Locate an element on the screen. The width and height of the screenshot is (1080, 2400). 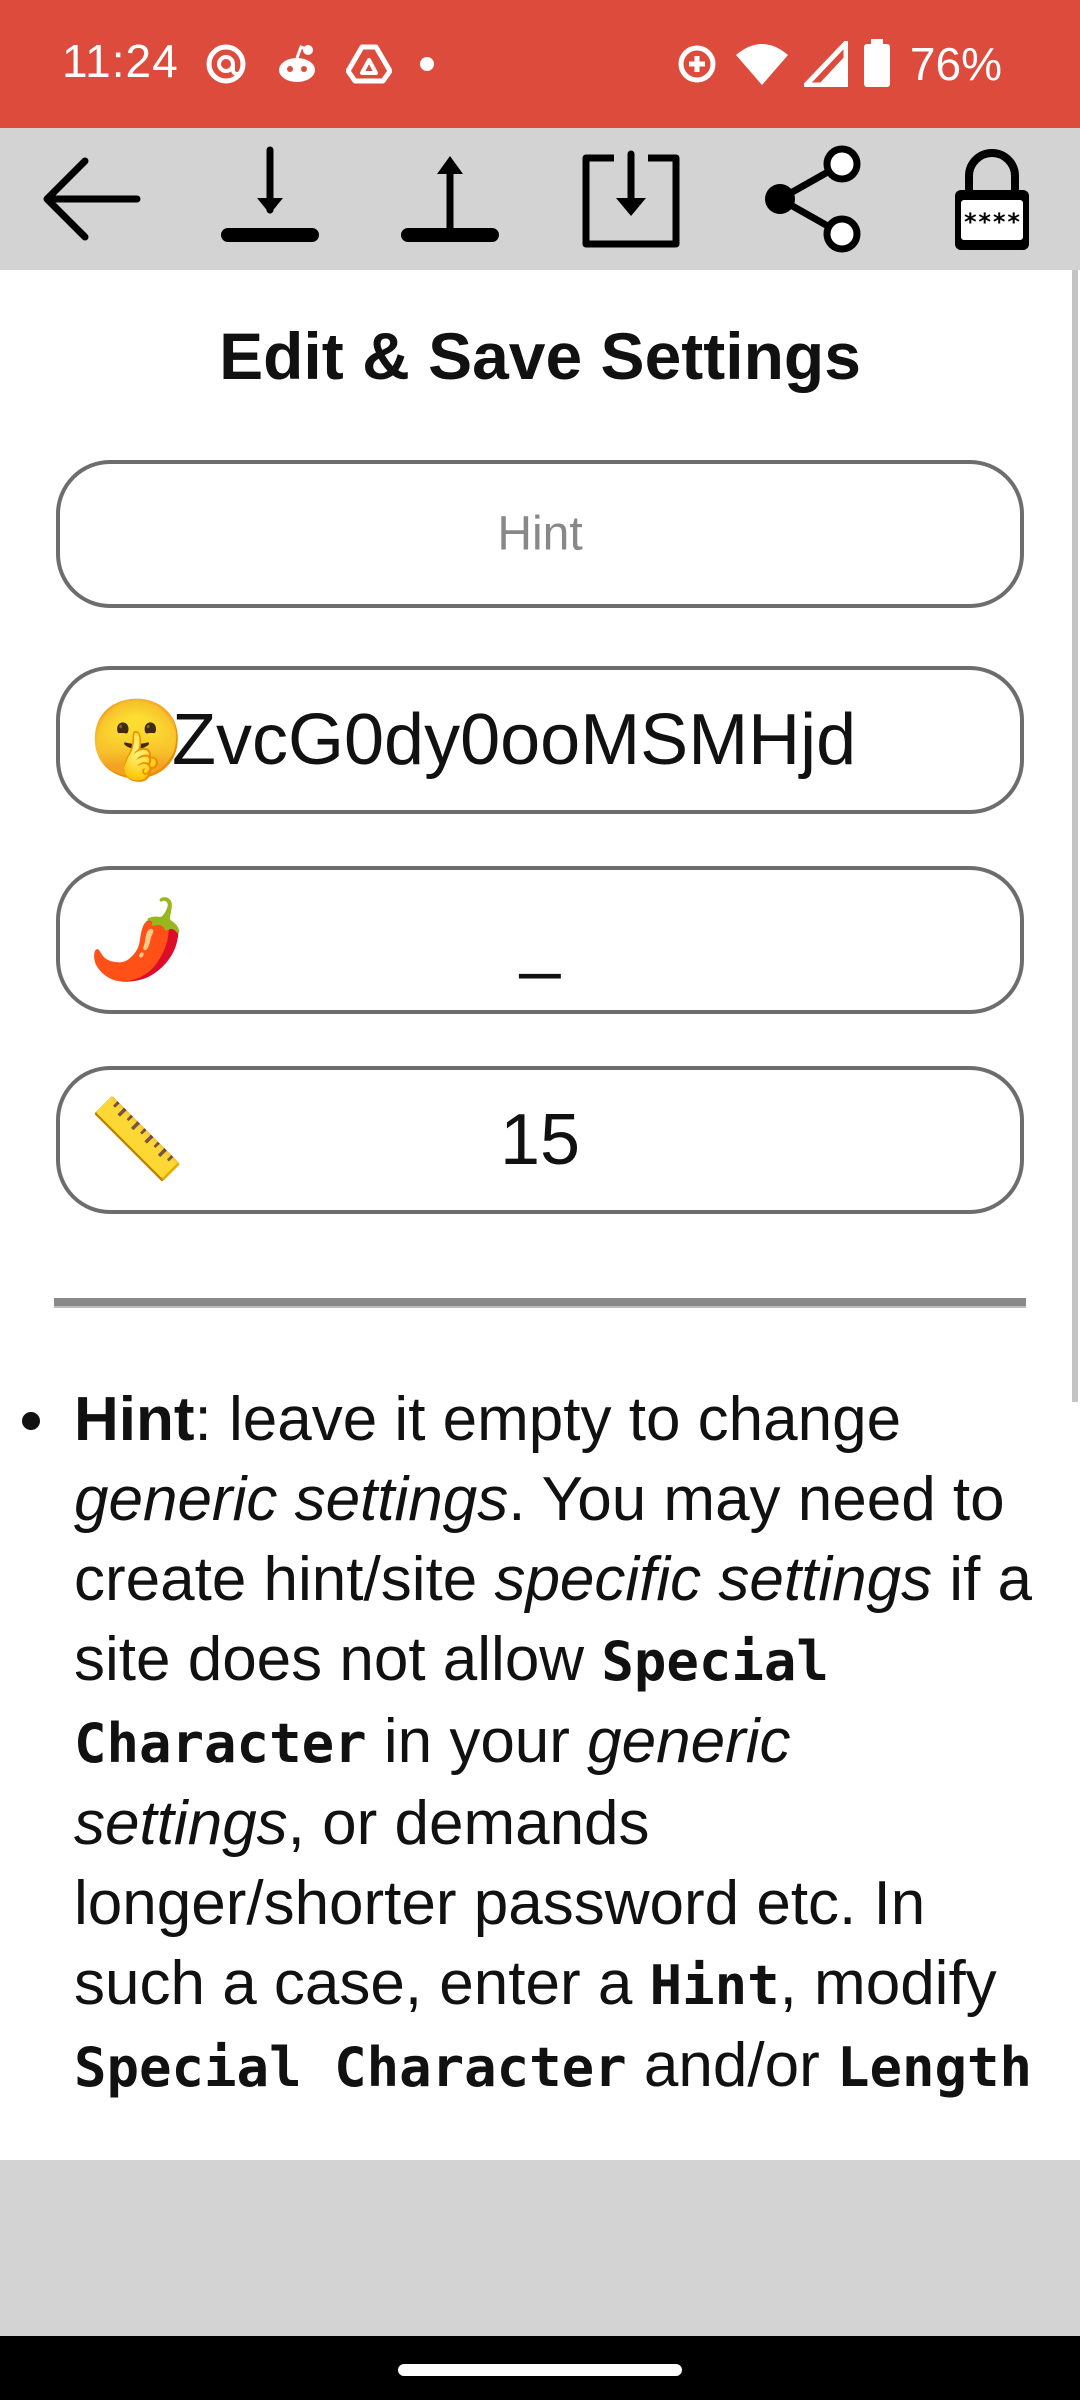
share-button is located at coordinates (813, 199).